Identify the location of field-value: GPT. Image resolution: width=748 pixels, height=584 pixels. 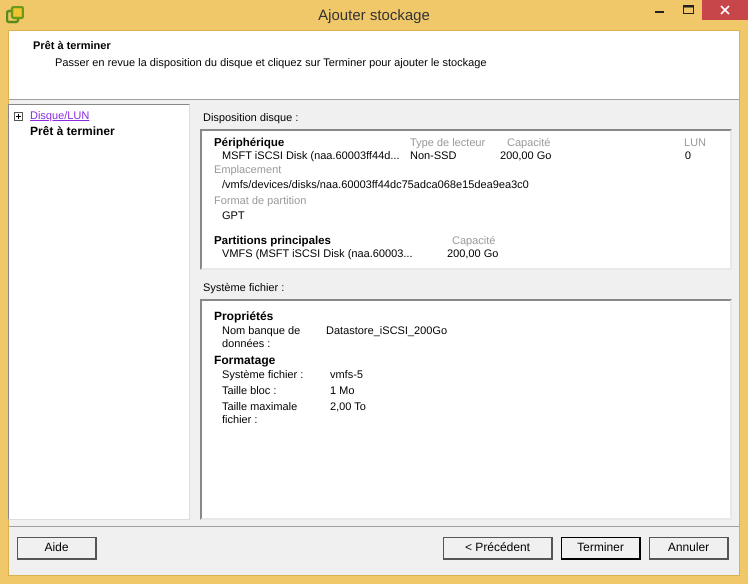
(233, 216).